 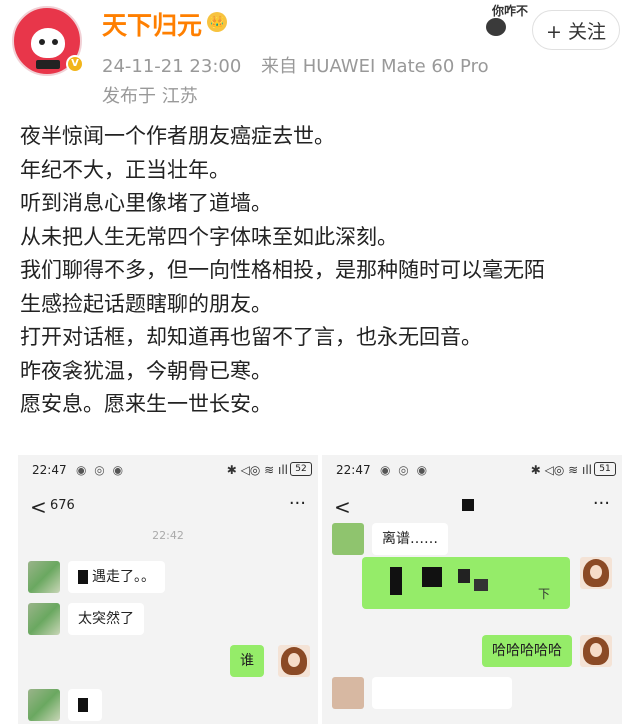 What do you see at coordinates (512, 19) in the screenshot?
I see `sticker-icon: 你咋不上` at bounding box center [512, 19].